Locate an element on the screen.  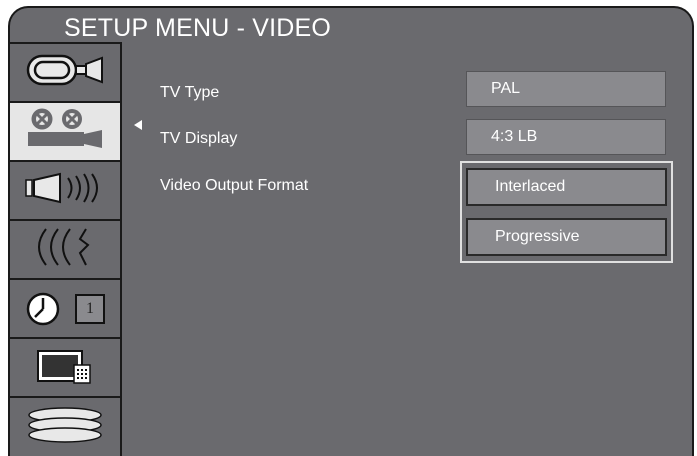
sidebar-item-display is located at coordinates (65, 368).